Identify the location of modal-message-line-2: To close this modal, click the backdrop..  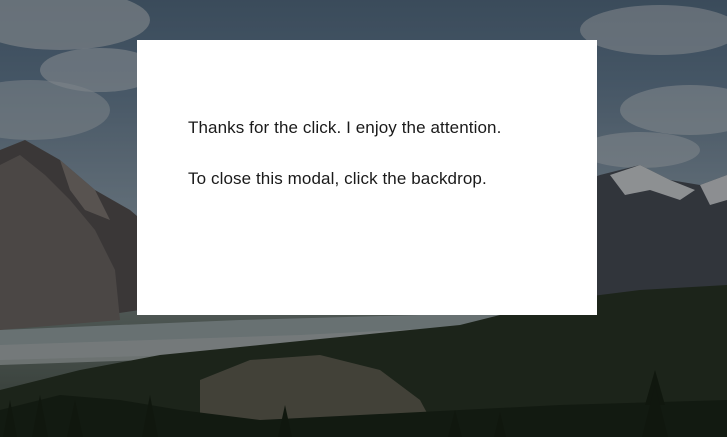
(337, 178).